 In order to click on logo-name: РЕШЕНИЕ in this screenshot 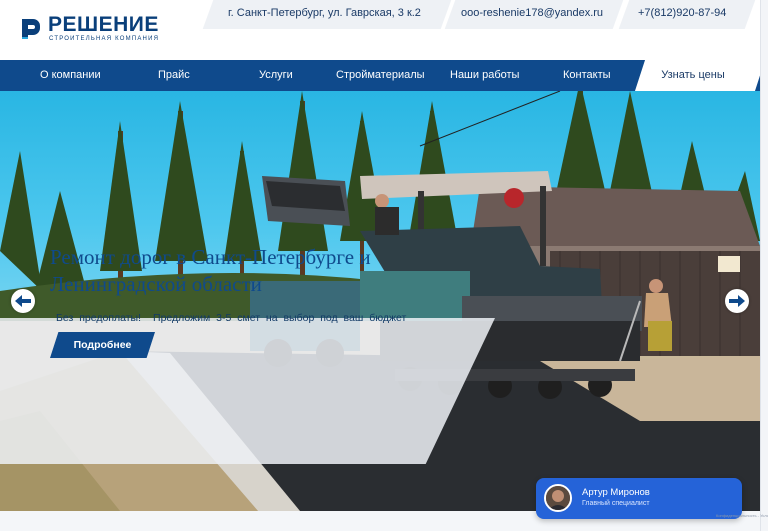, I will do `click(103, 24)`.